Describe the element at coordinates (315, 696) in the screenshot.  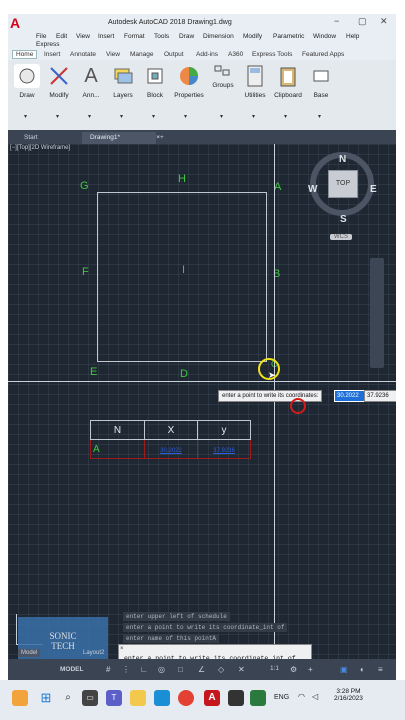
I see `speaker-icon: ◁` at that location.